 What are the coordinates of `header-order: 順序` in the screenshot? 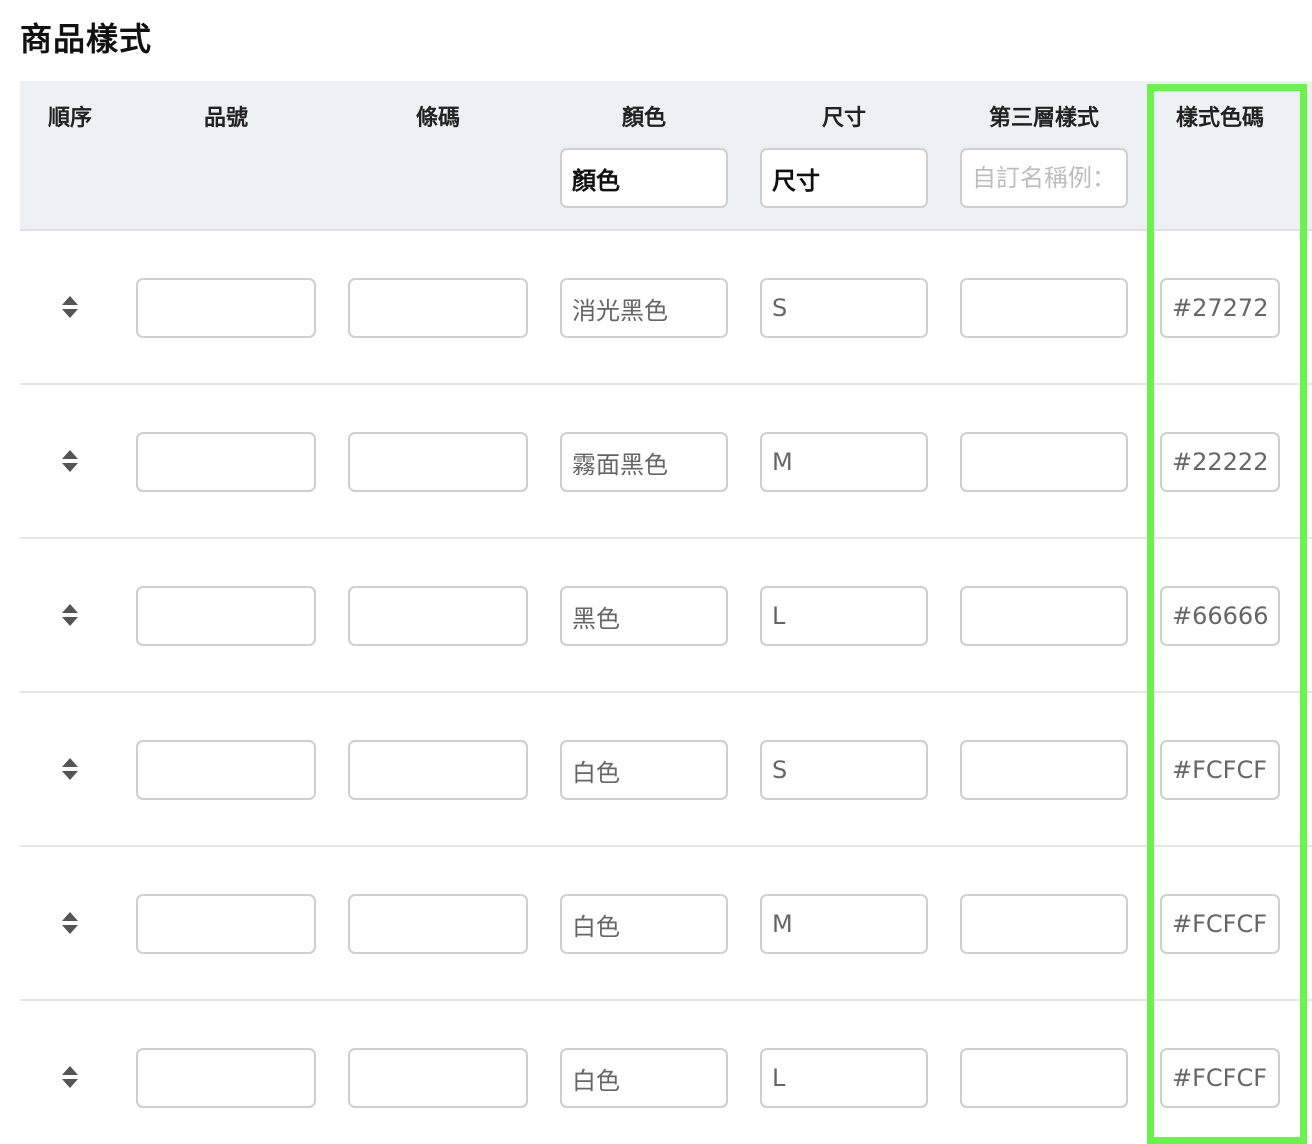 It's located at (69, 118).